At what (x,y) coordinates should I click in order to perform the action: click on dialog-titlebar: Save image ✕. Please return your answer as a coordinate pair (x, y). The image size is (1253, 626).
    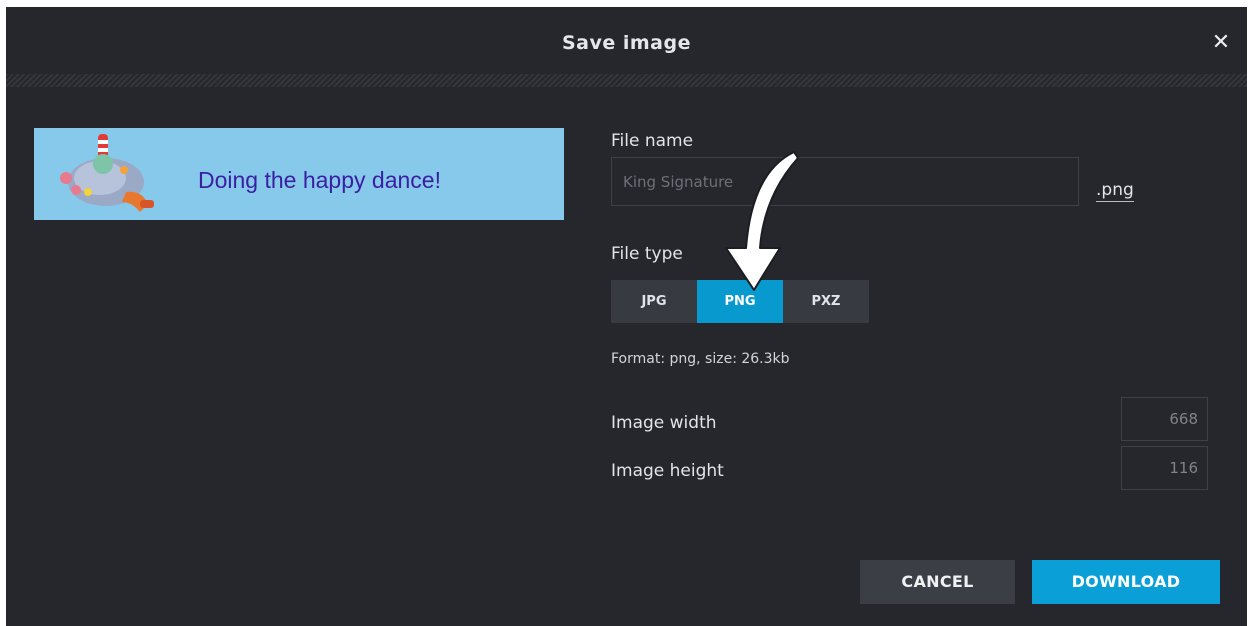
    Looking at the image, I should click on (626, 42).